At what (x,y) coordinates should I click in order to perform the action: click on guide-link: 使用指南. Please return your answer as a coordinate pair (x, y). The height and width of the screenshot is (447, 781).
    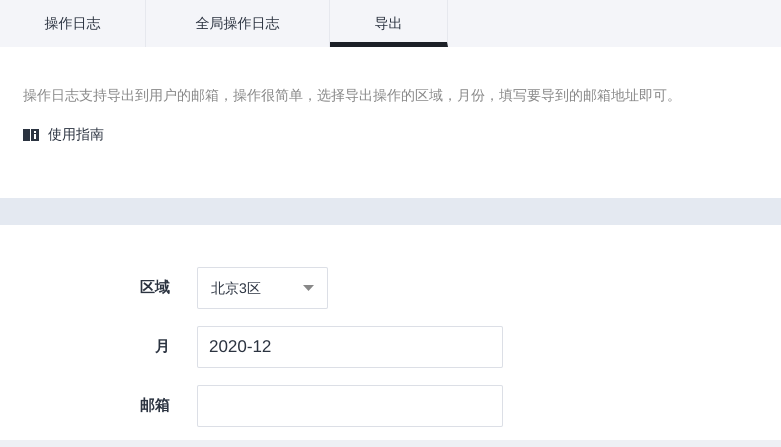
    Looking at the image, I should click on (63, 134).